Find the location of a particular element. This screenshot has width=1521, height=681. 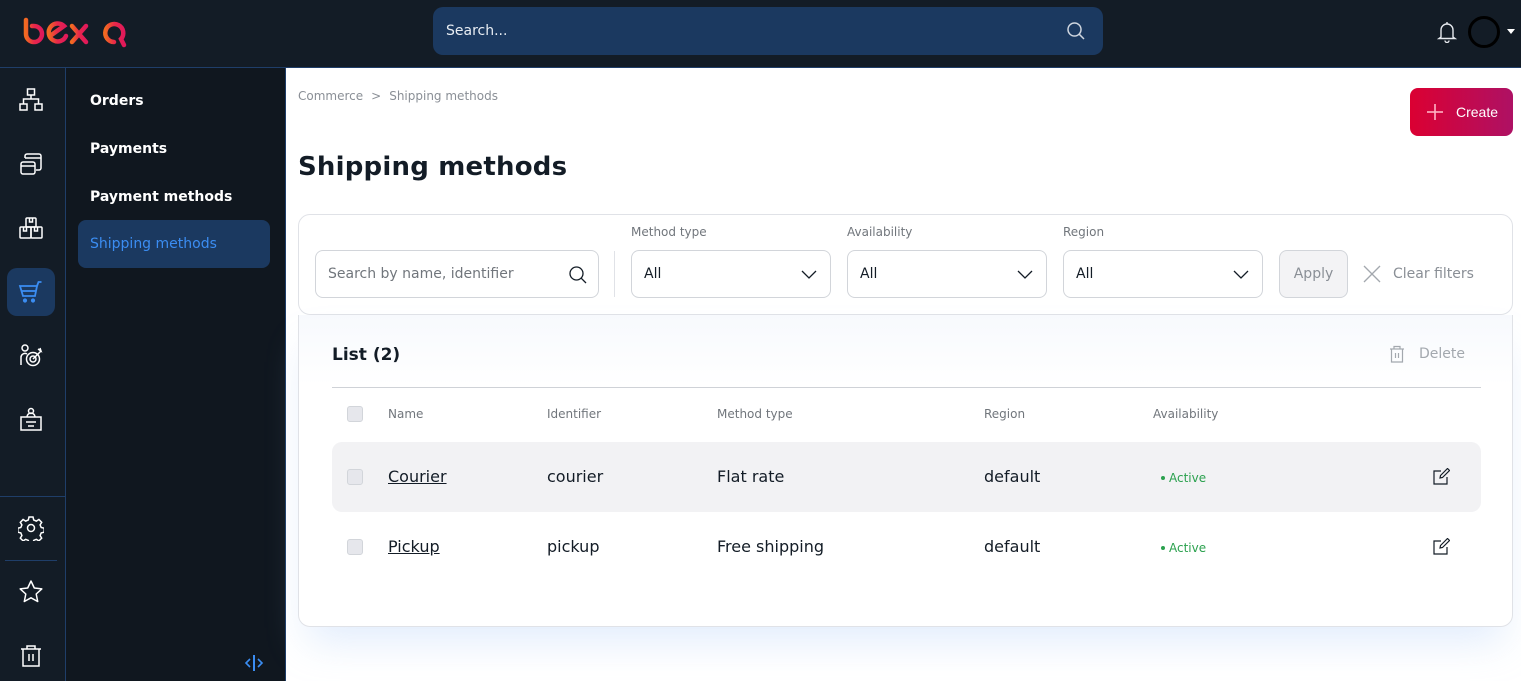

breadcrumb-item-commerce: Commerce is located at coordinates (330, 96).